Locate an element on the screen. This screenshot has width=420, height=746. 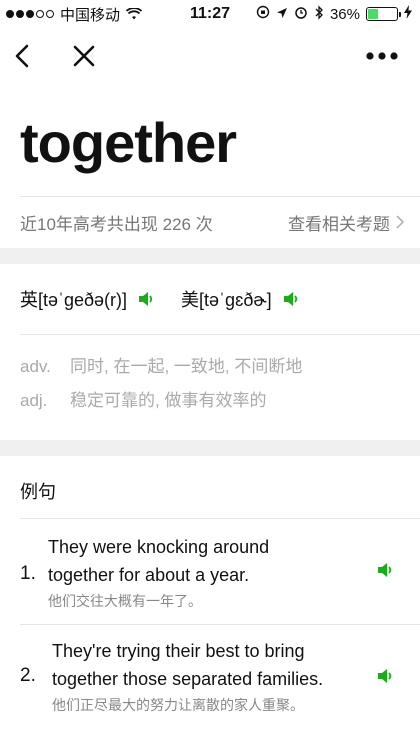
divider is located at coordinates (220, 334).